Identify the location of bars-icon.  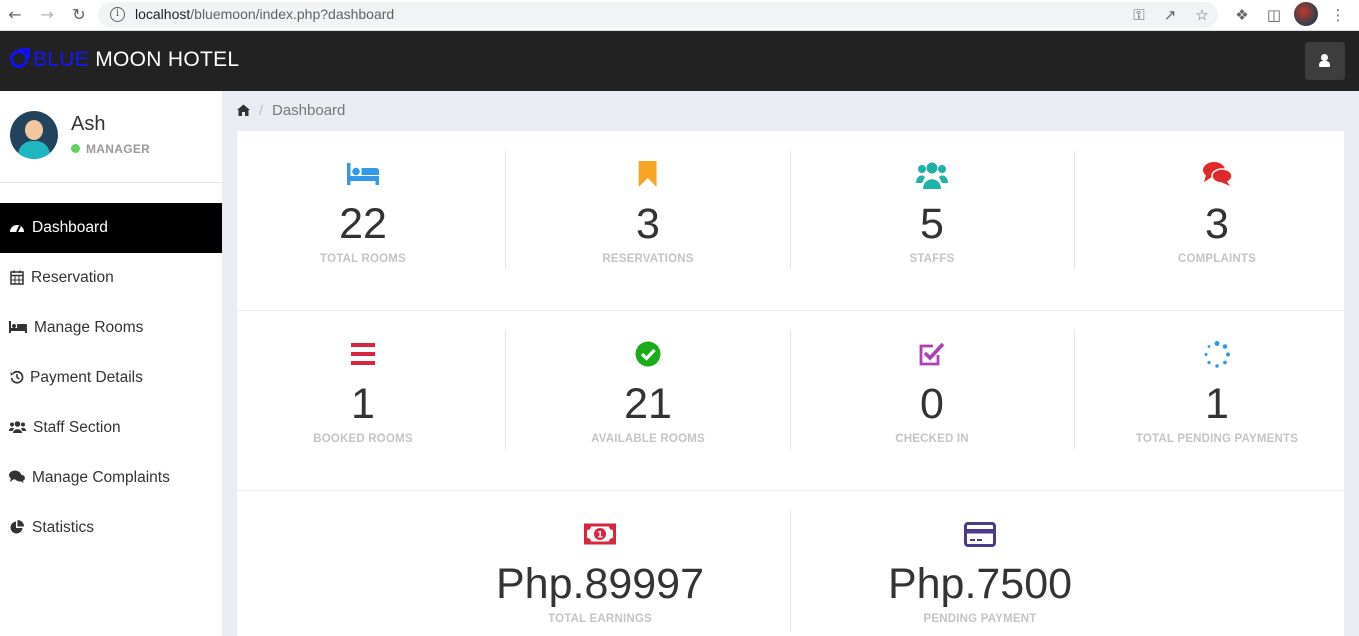
(363, 355).